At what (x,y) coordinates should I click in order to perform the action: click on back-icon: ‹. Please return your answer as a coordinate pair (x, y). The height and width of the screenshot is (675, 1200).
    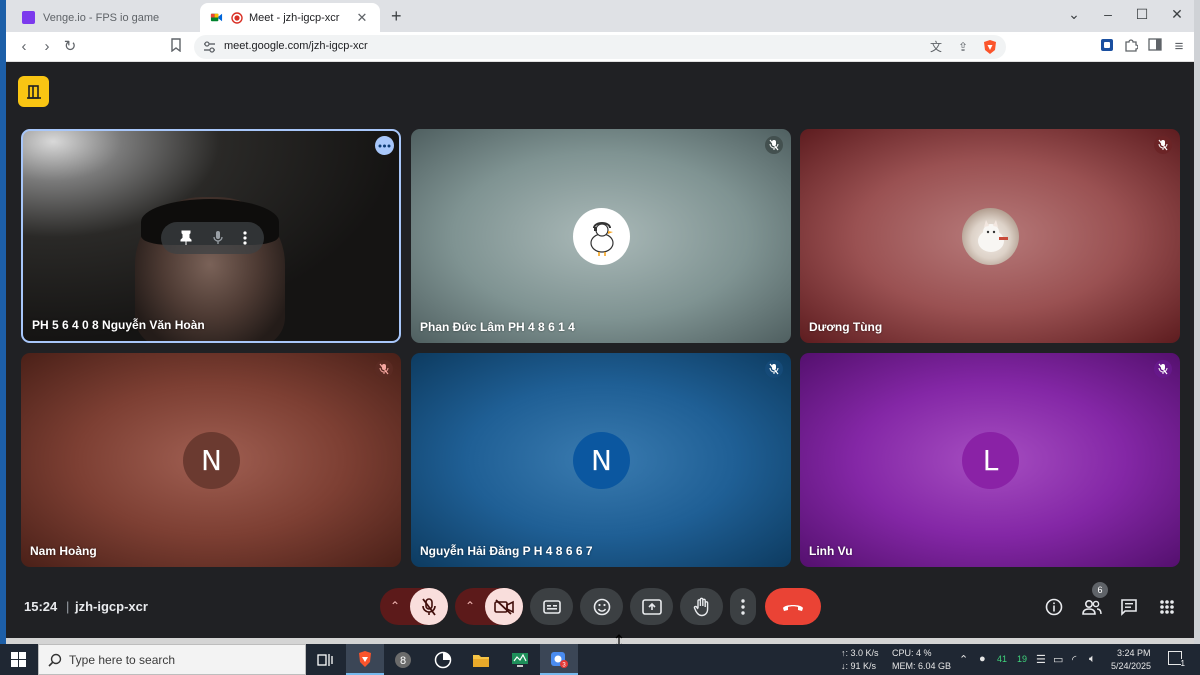
    Looking at the image, I should click on (24, 47).